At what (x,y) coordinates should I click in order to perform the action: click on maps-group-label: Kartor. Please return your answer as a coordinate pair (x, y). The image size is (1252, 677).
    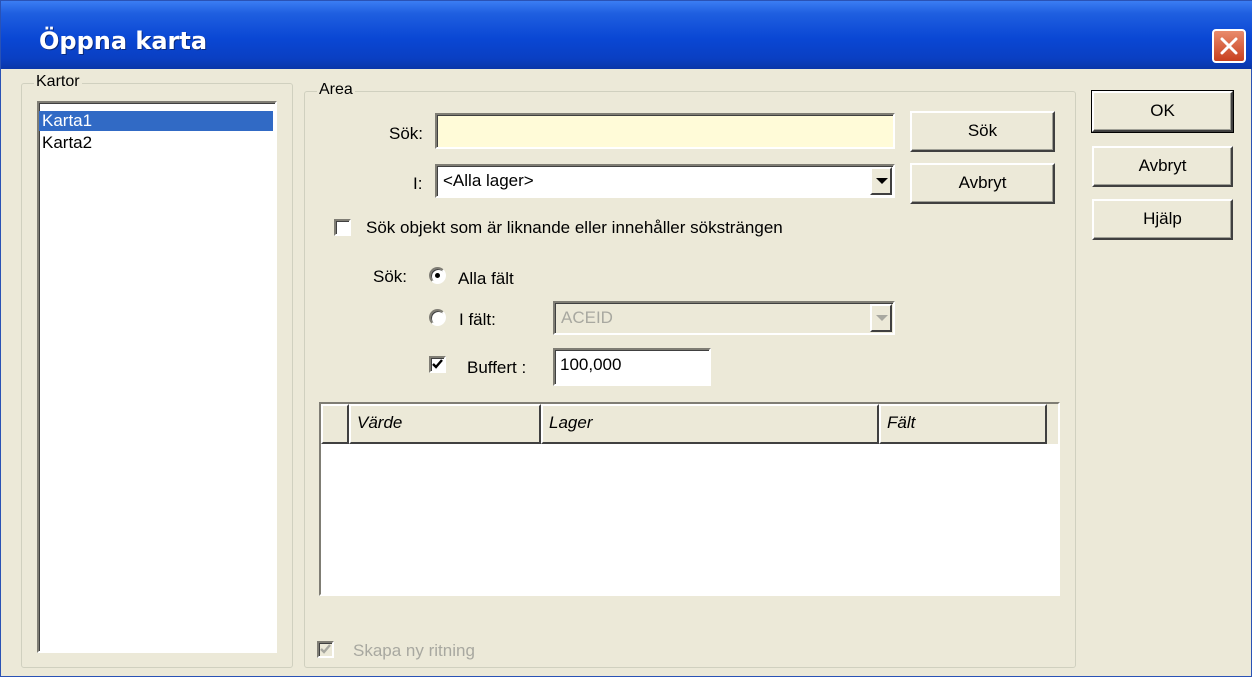
    Looking at the image, I should click on (58, 82).